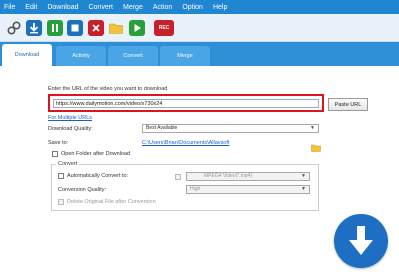 This screenshot has width=399, height=275. What do you see at coordinates (55, 154) in the screenshot?
I see `open-folder-checkbox` at bounding box center [55, 154].